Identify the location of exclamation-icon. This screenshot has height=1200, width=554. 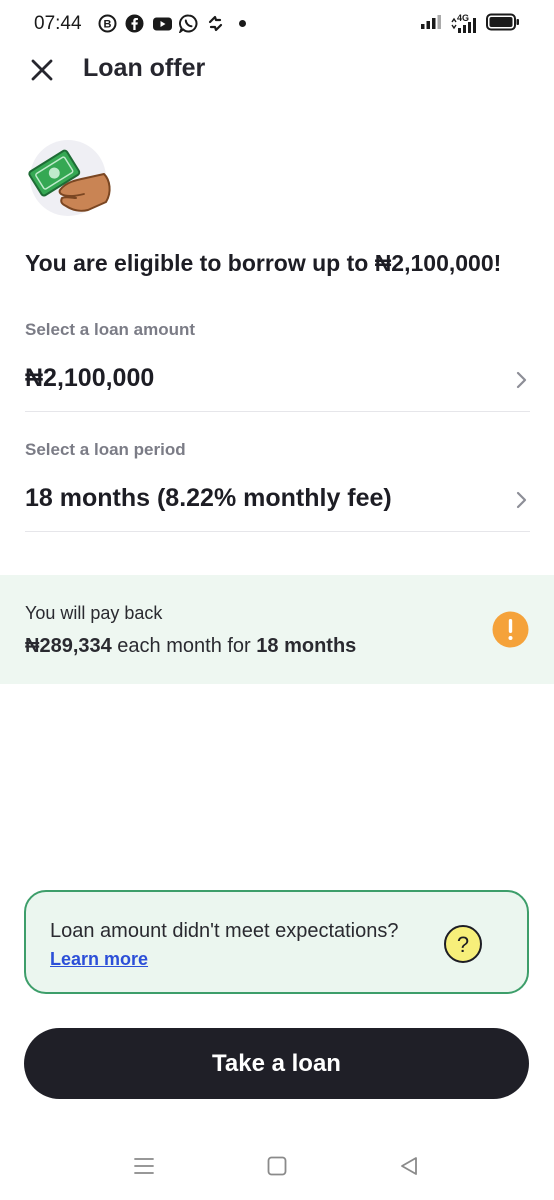
(510, 629).